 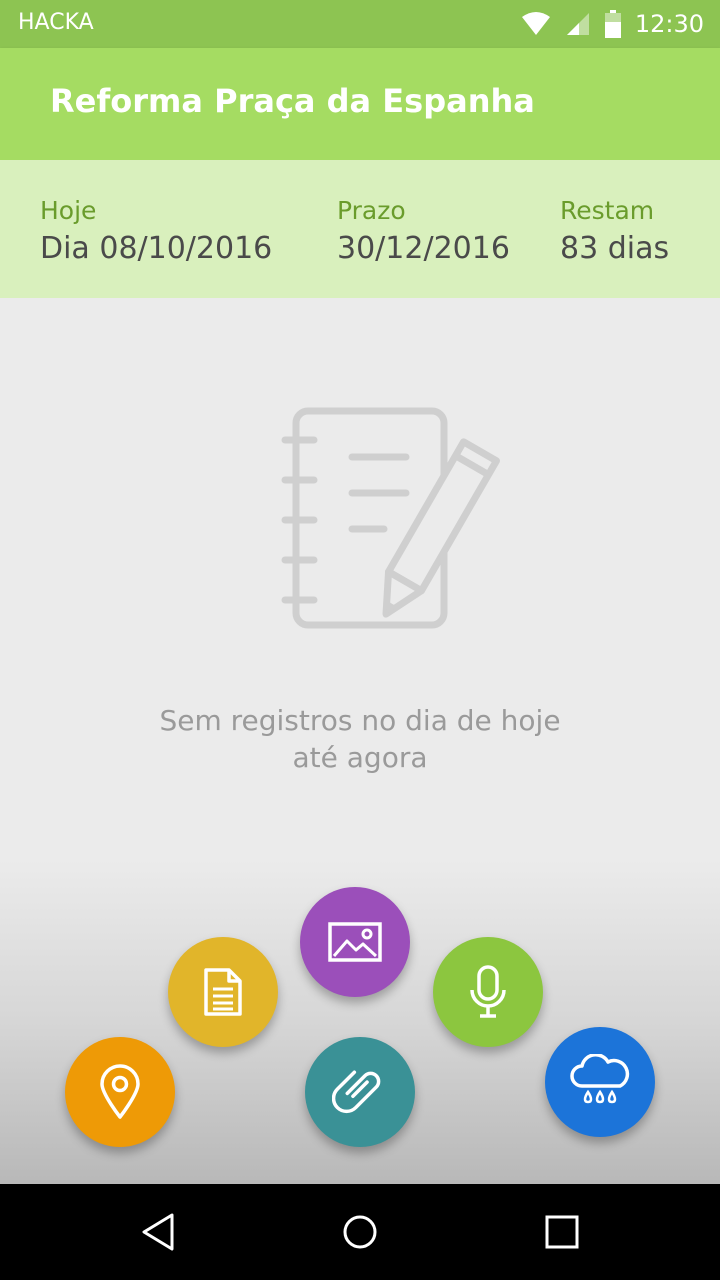 What do you see at coordinates (356, 1092) in the screenshot?
I see `paperclip-icon` at bounding box center [356, 1092].